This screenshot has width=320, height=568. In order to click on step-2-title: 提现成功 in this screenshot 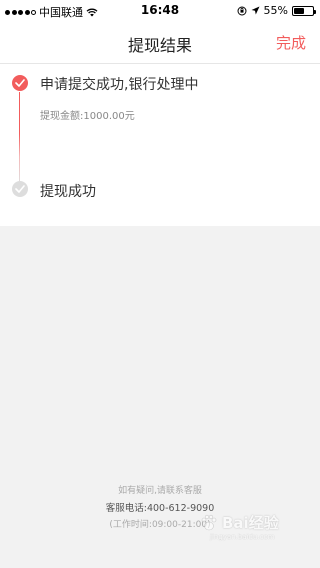, I will do `click(68, 192)`.